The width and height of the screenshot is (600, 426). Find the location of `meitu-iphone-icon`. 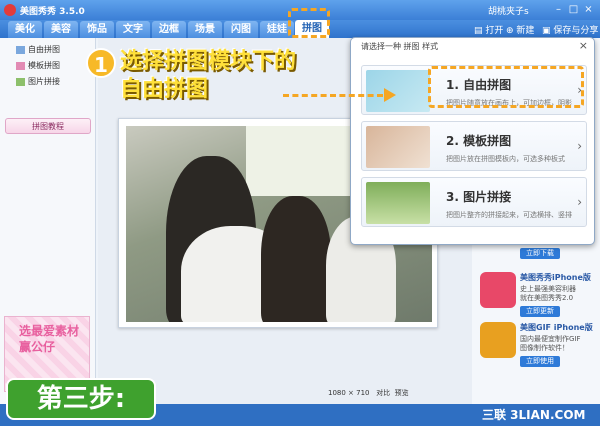

meitu-iphone-icon is located at coordinates (498, 290).